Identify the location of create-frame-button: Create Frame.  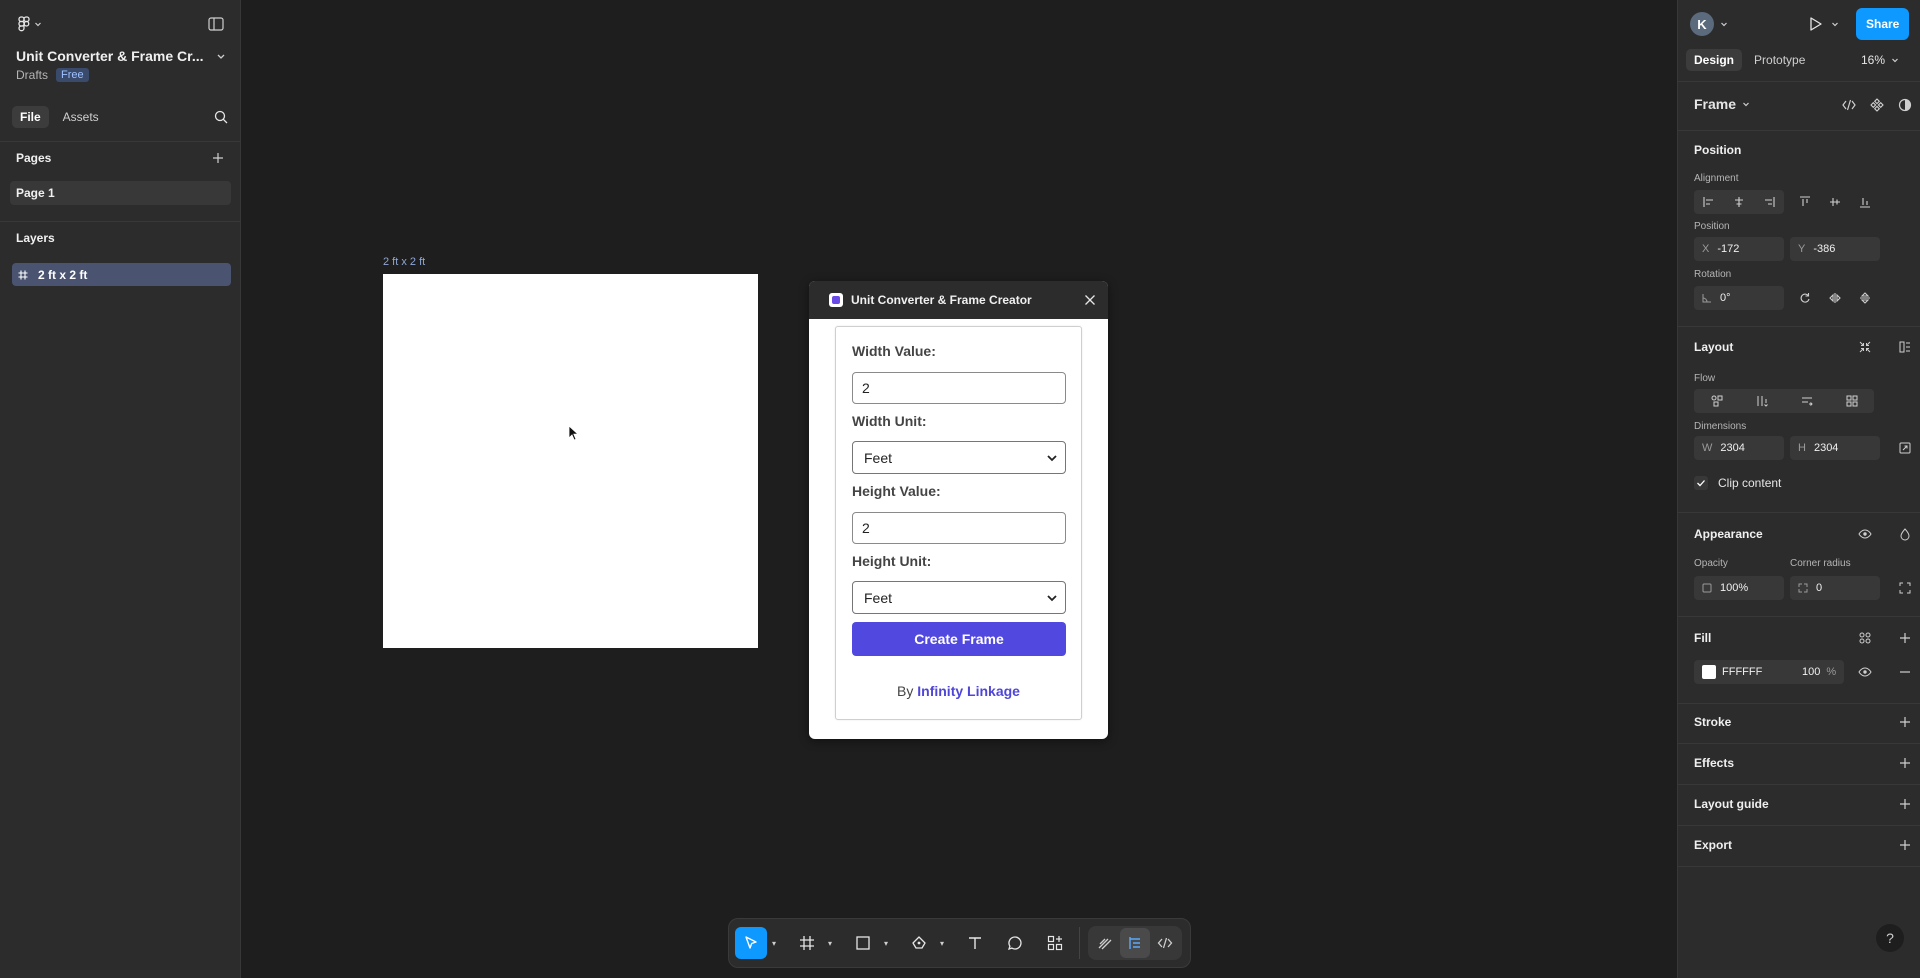
(959, 639).